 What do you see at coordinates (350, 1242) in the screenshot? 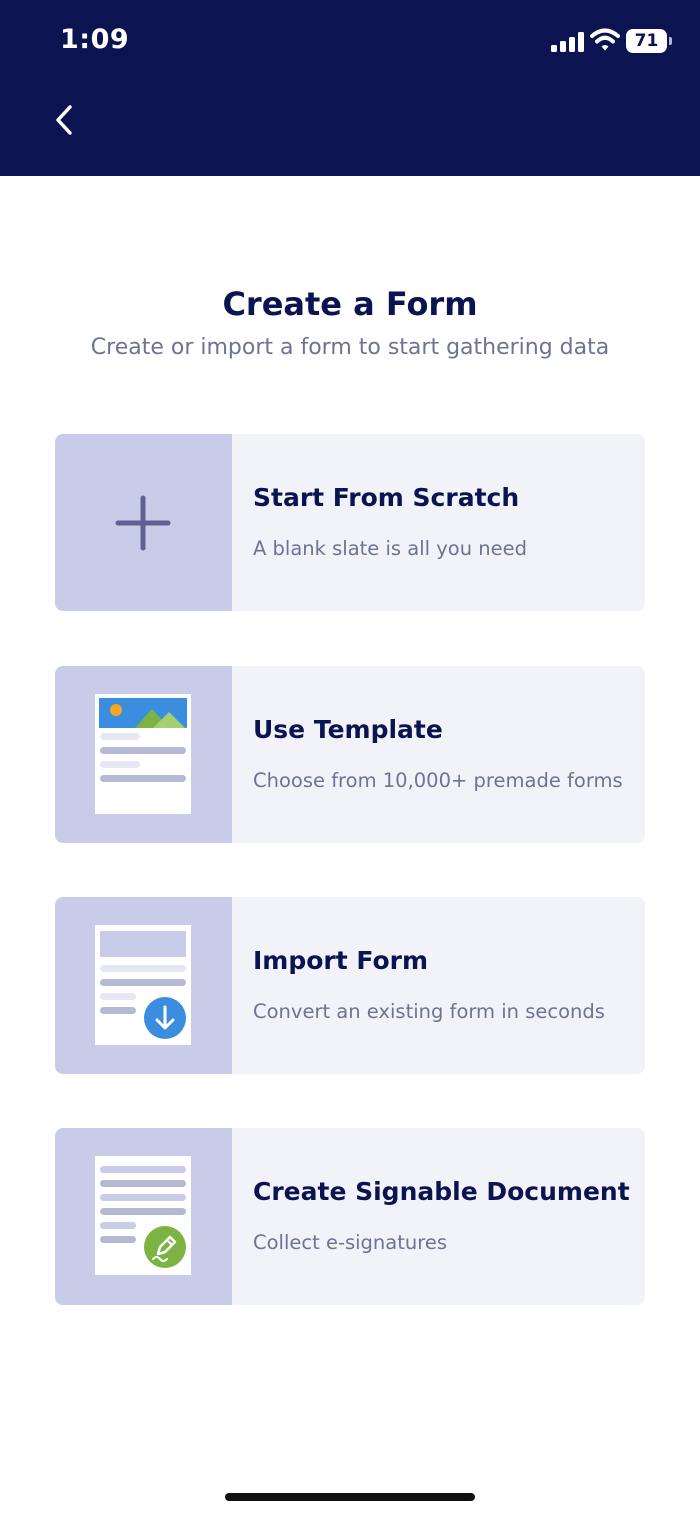
I see `card-description: Collect e-signatures` at bounding box center [350, 1242].